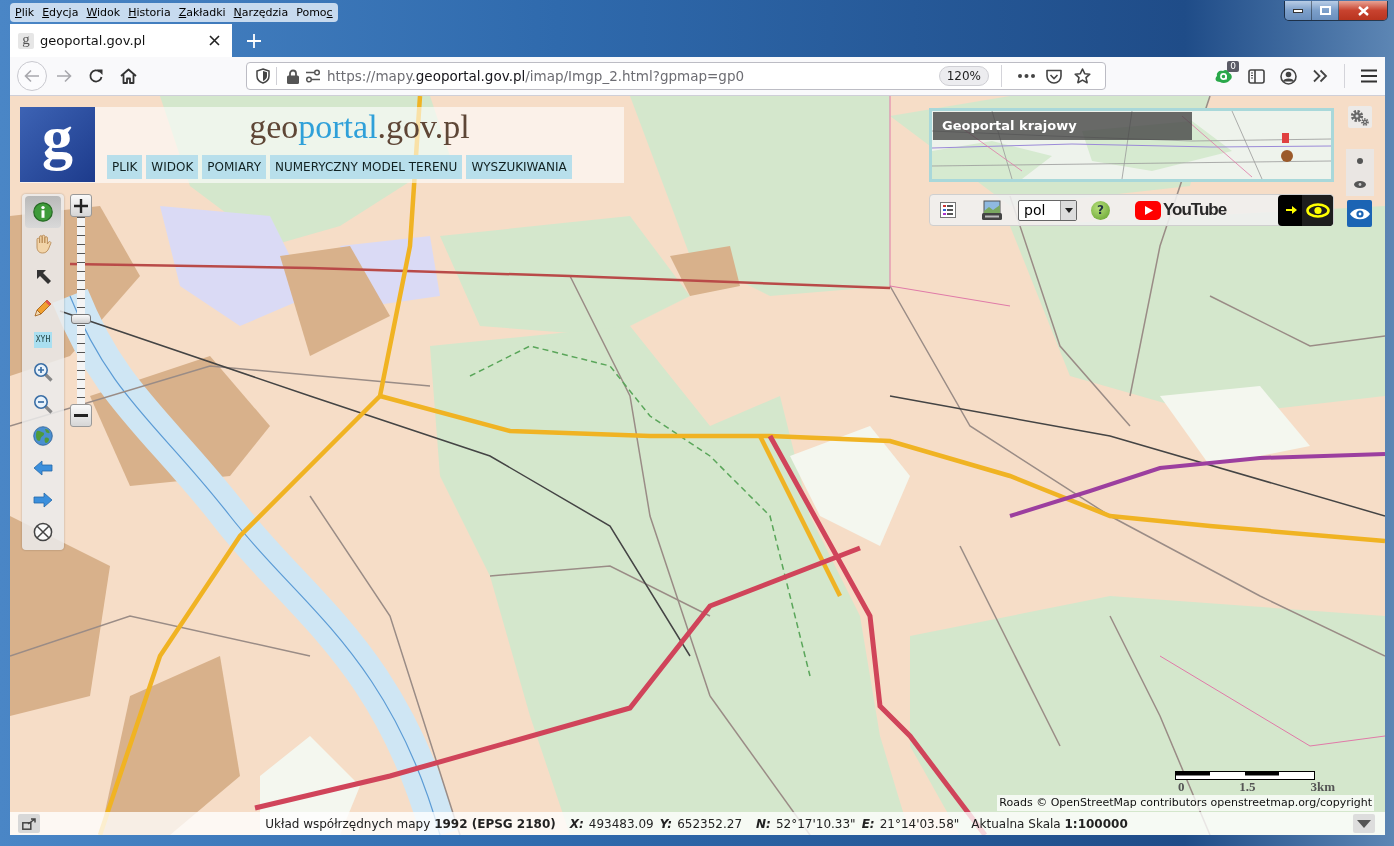  Describe the element at coordinates (366, 167) in the screenshot. I see `menu-button: NUMERYCZNY MODEL TERENU` at that location.